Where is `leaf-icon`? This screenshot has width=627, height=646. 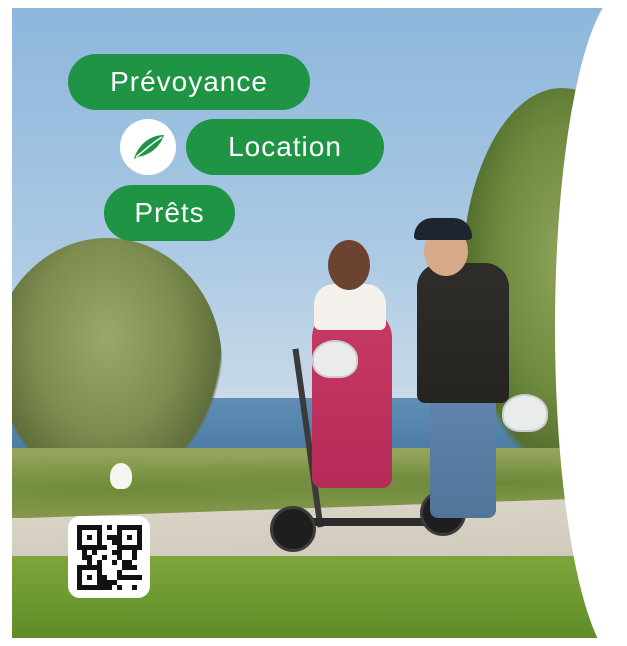 leaf-icon is located at coordinates (149, 147).